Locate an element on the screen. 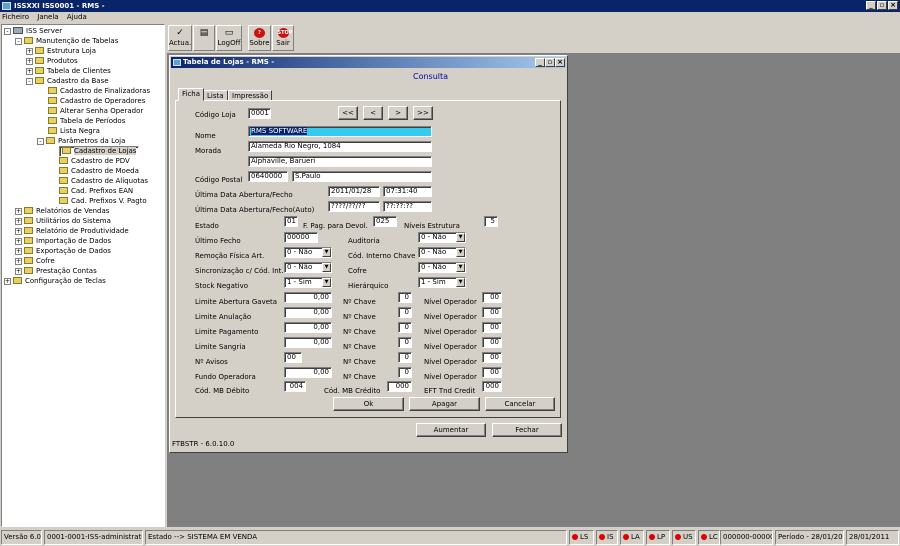 The height and width of the screenshot is (546, 900). tree-node: Cadastro de Finalizadoras is located at coordinates (99, 91).